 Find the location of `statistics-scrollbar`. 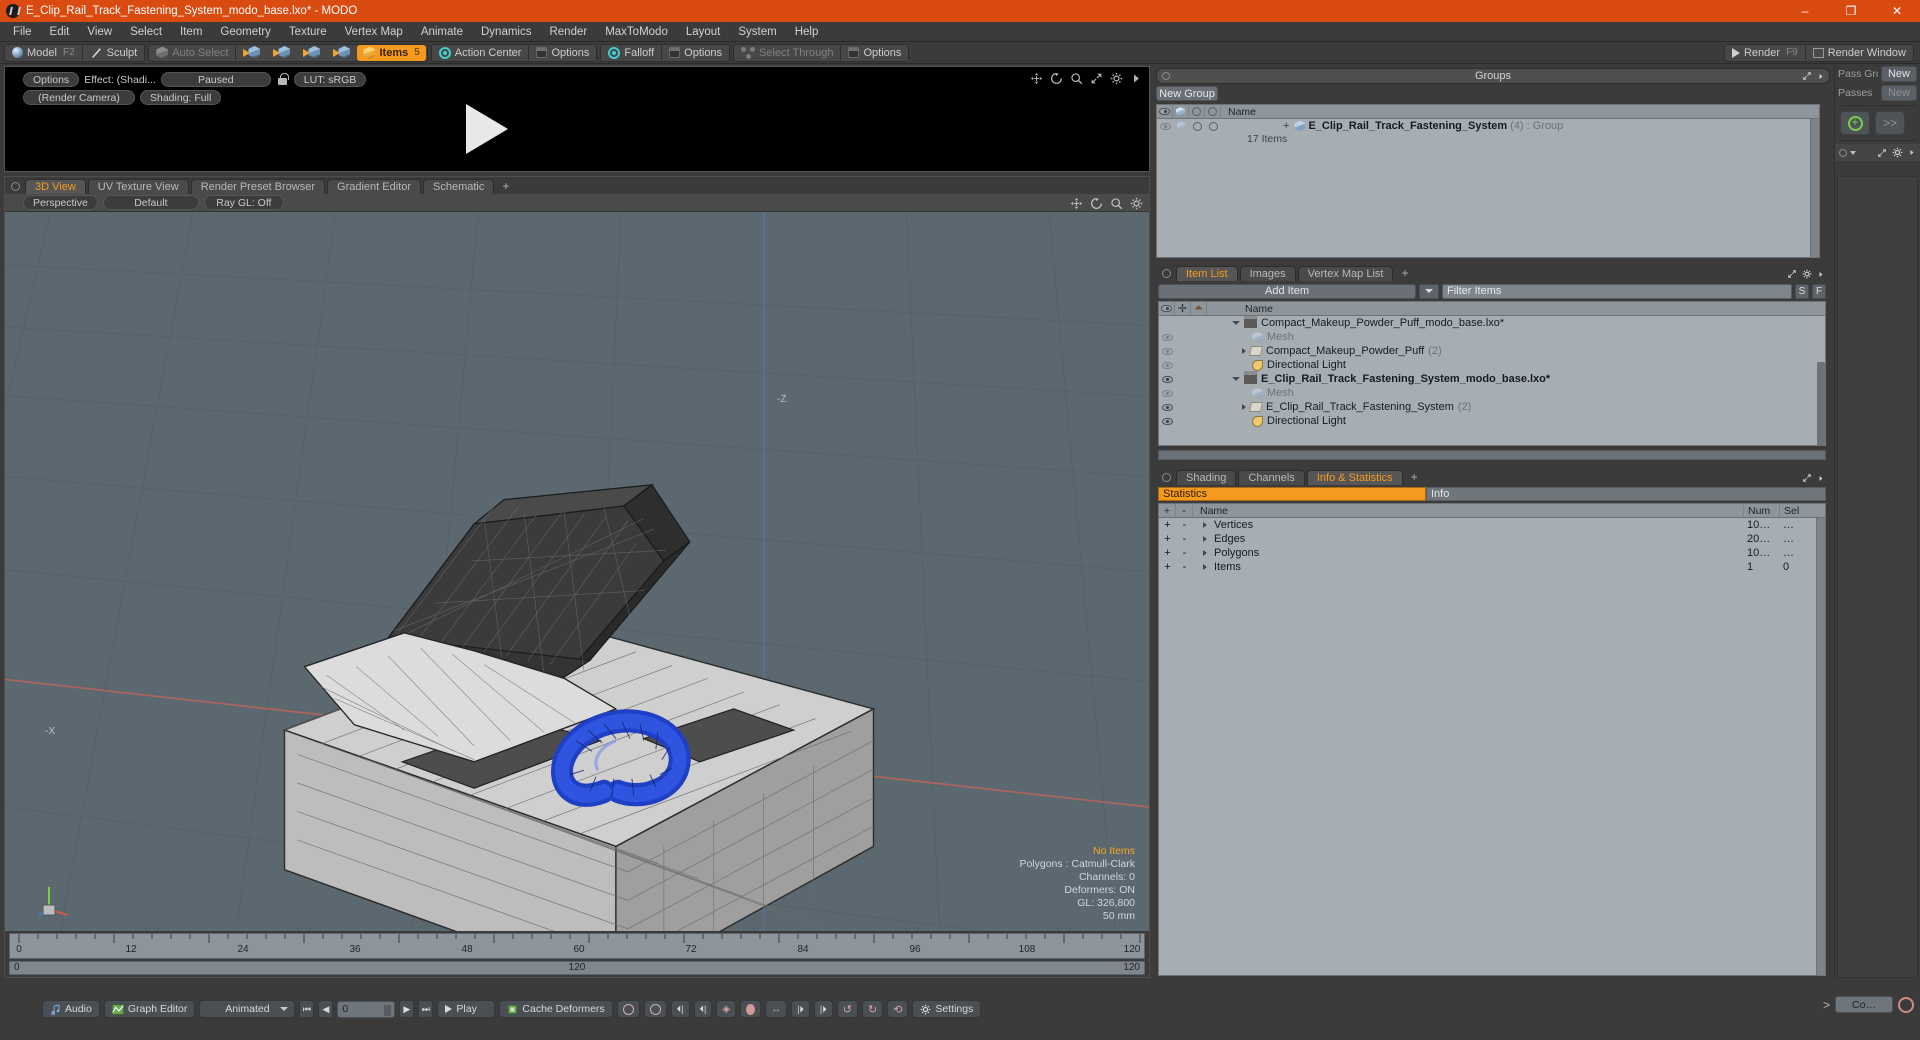

statistics-scrollbar is located at coordinates (1820, 746).